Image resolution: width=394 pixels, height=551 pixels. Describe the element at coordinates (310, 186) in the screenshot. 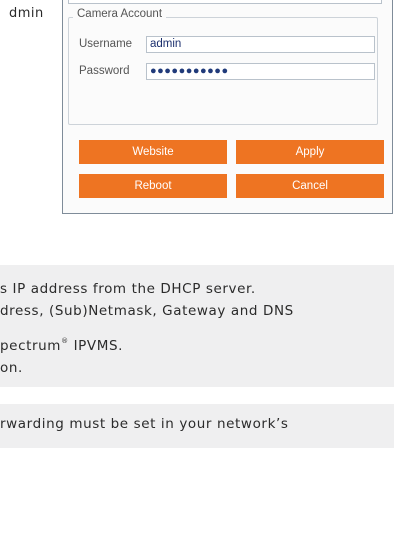

I see `cancel-button: Cancel` at that location.